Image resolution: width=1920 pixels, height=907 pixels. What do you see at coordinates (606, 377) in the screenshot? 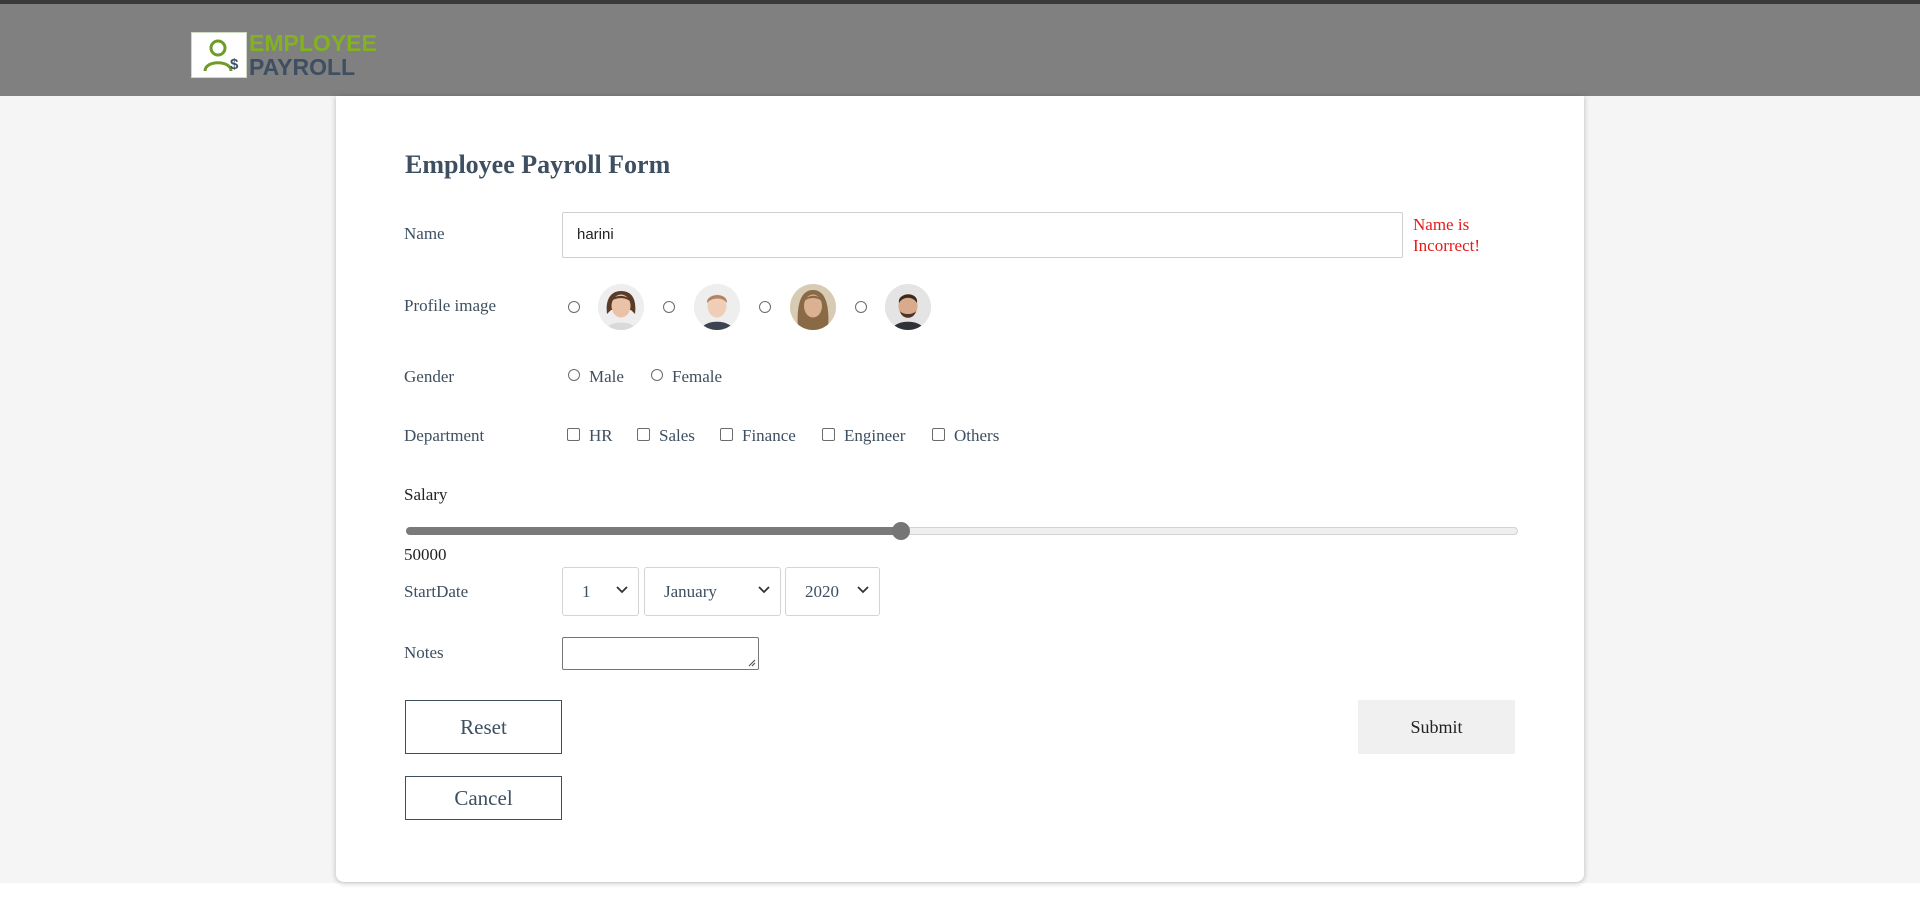
I see `gender-male-label: Male` at bounding box center [606, 377].